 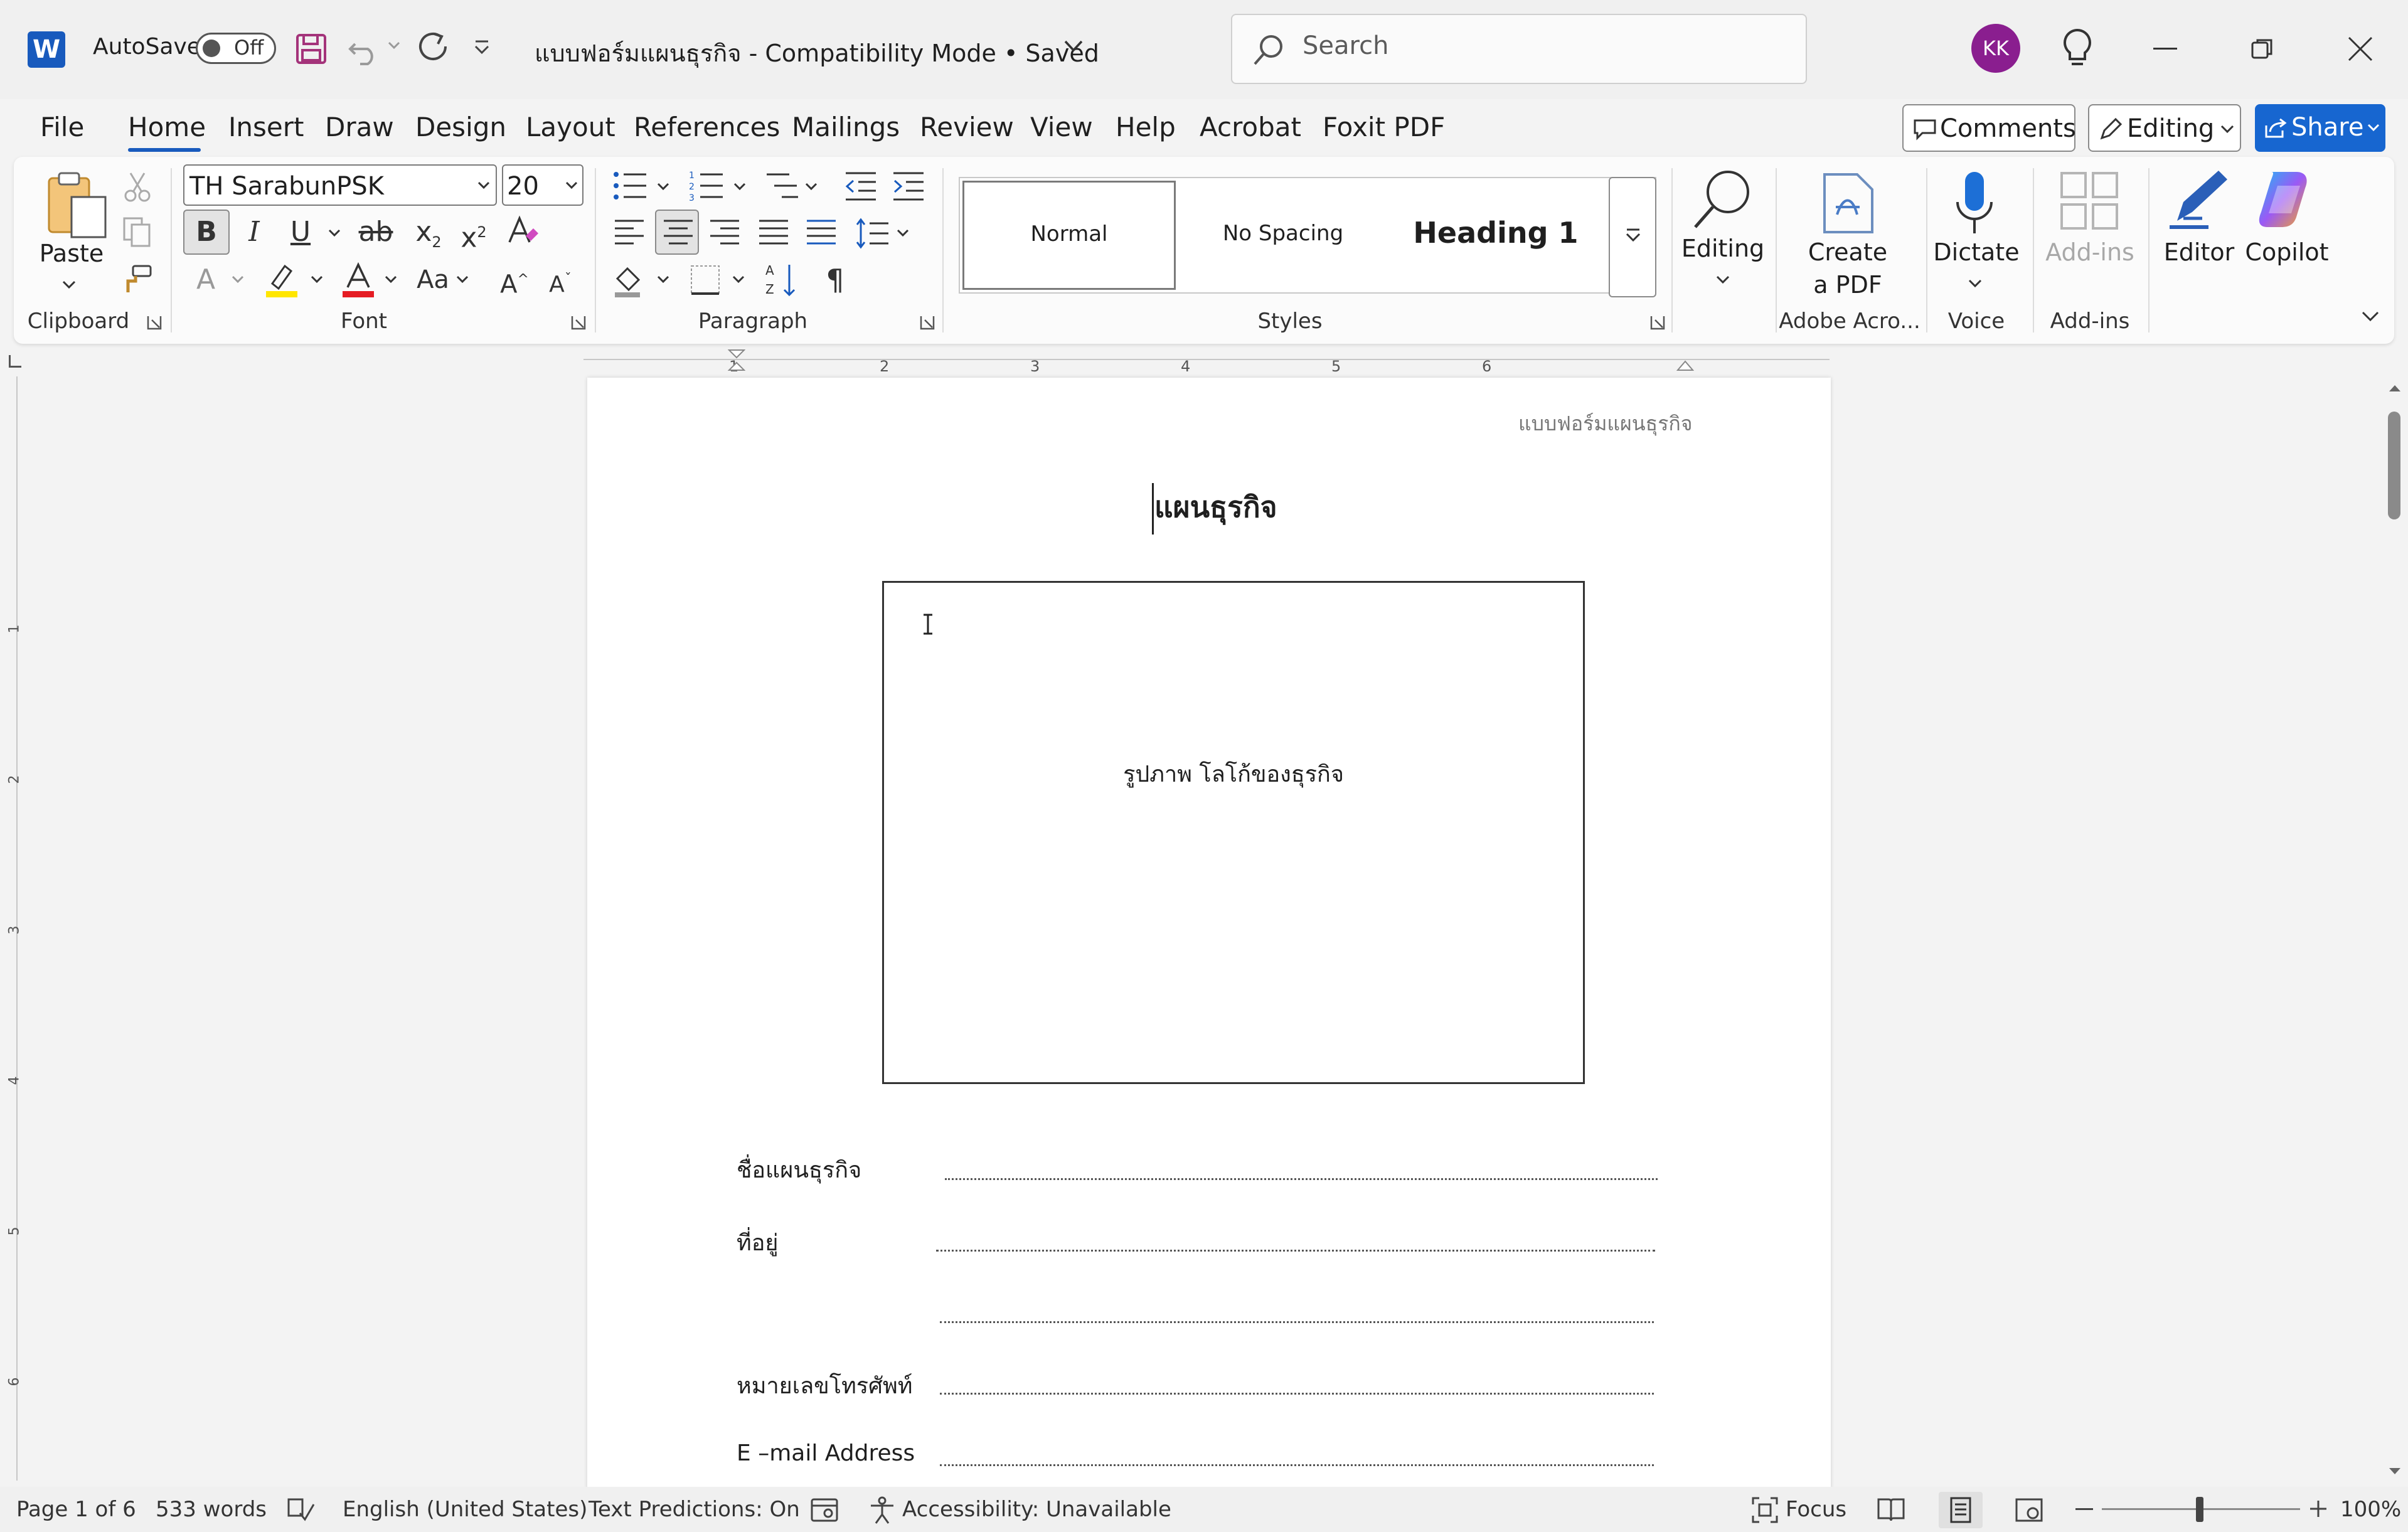 I want to click on align-center-button, so click(x=677, y=232).